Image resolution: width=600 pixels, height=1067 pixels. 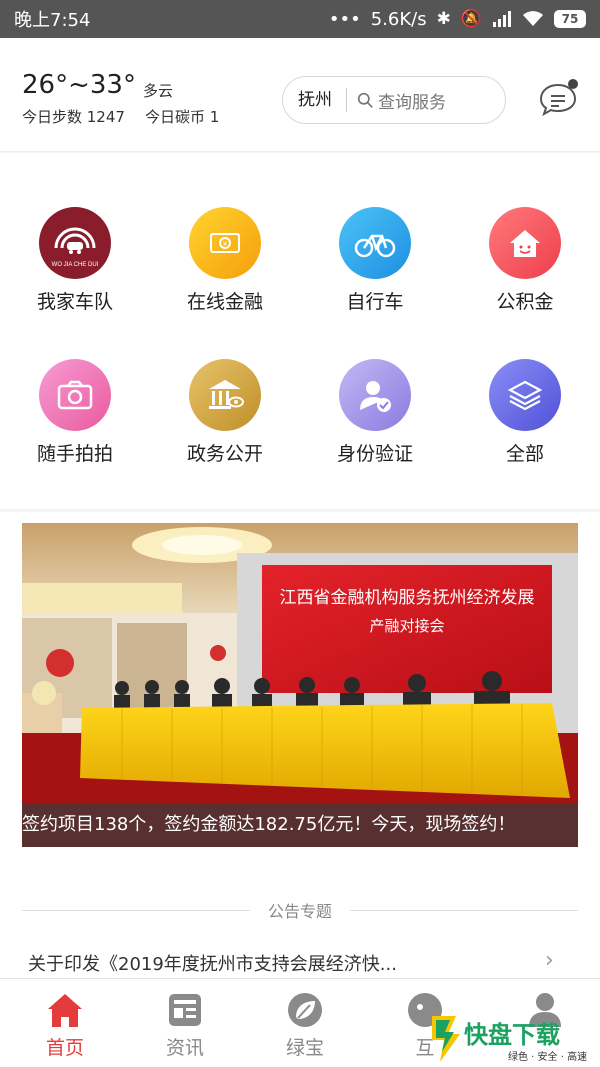 I want to click on tab-green: 绿宝, so click(x=305, y=1024).